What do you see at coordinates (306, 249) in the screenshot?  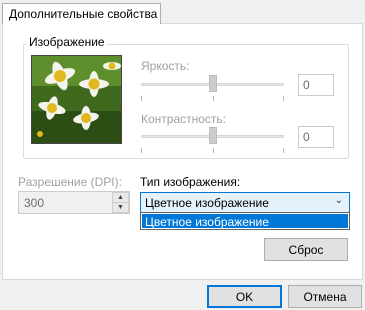 I see `reset-button: Сброс` at bounding box center [306, 249].